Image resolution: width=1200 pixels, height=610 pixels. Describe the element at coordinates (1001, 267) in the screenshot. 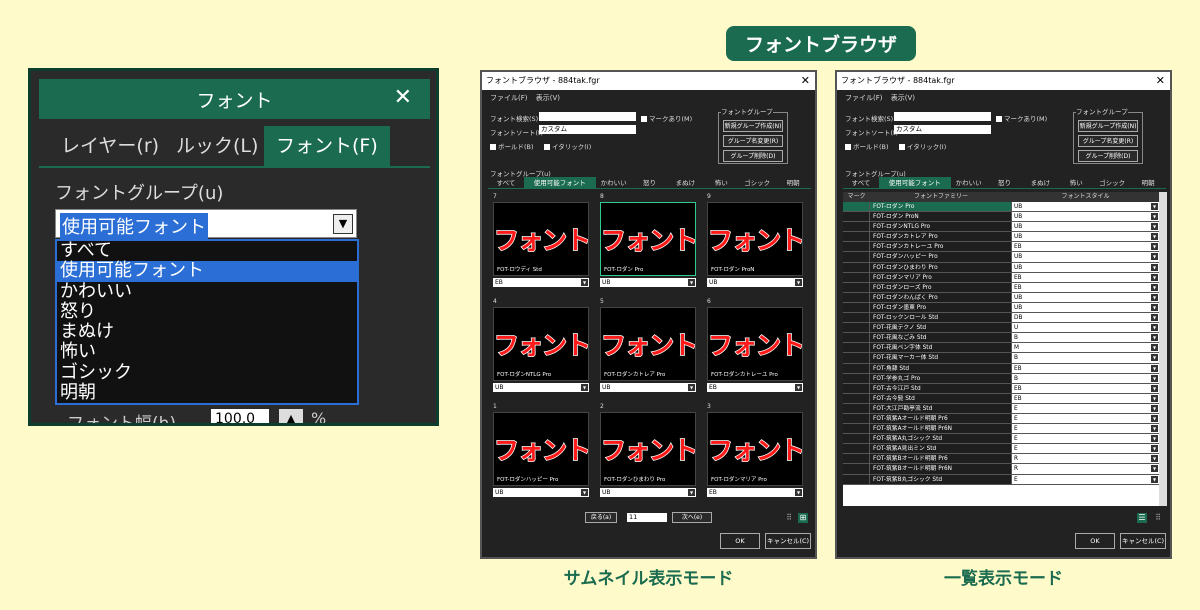

I see `table-row: FOT-ロダンひまわり Pro UB ▼` at that location.